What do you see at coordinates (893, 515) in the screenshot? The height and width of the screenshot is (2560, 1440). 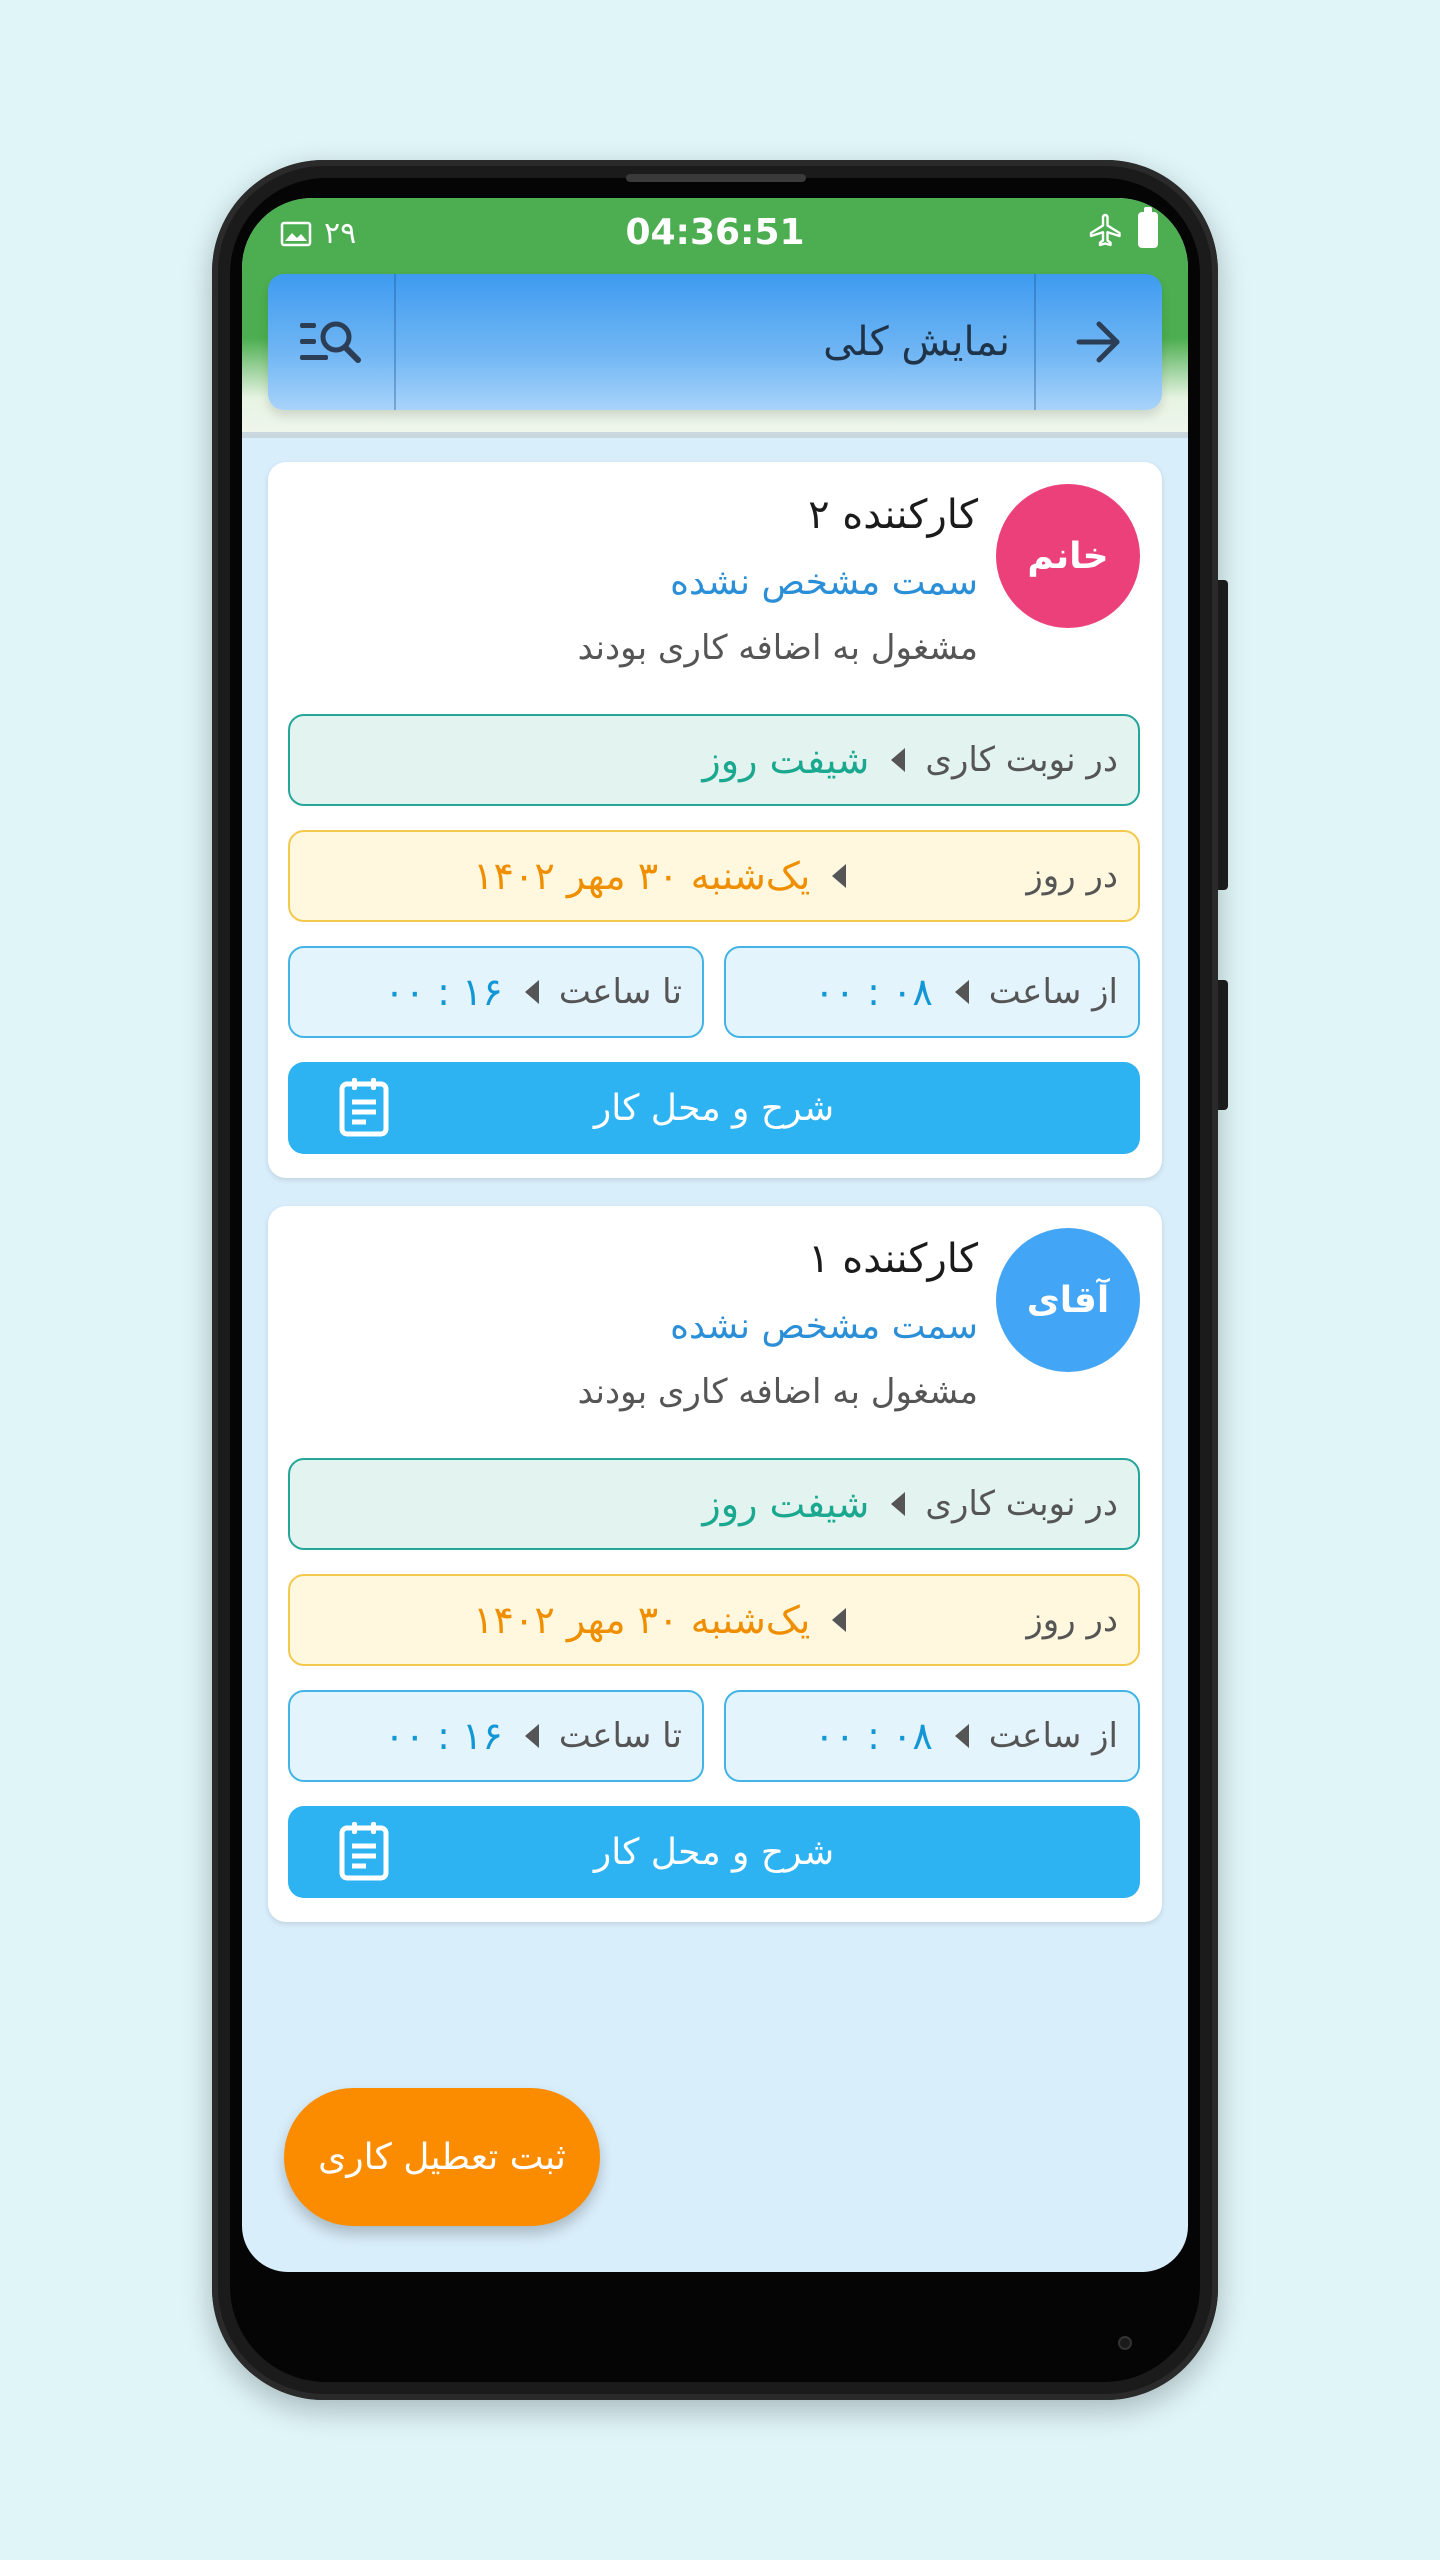 I see `employee-name: کارکننده ۲` at bounding box center [893, 515].